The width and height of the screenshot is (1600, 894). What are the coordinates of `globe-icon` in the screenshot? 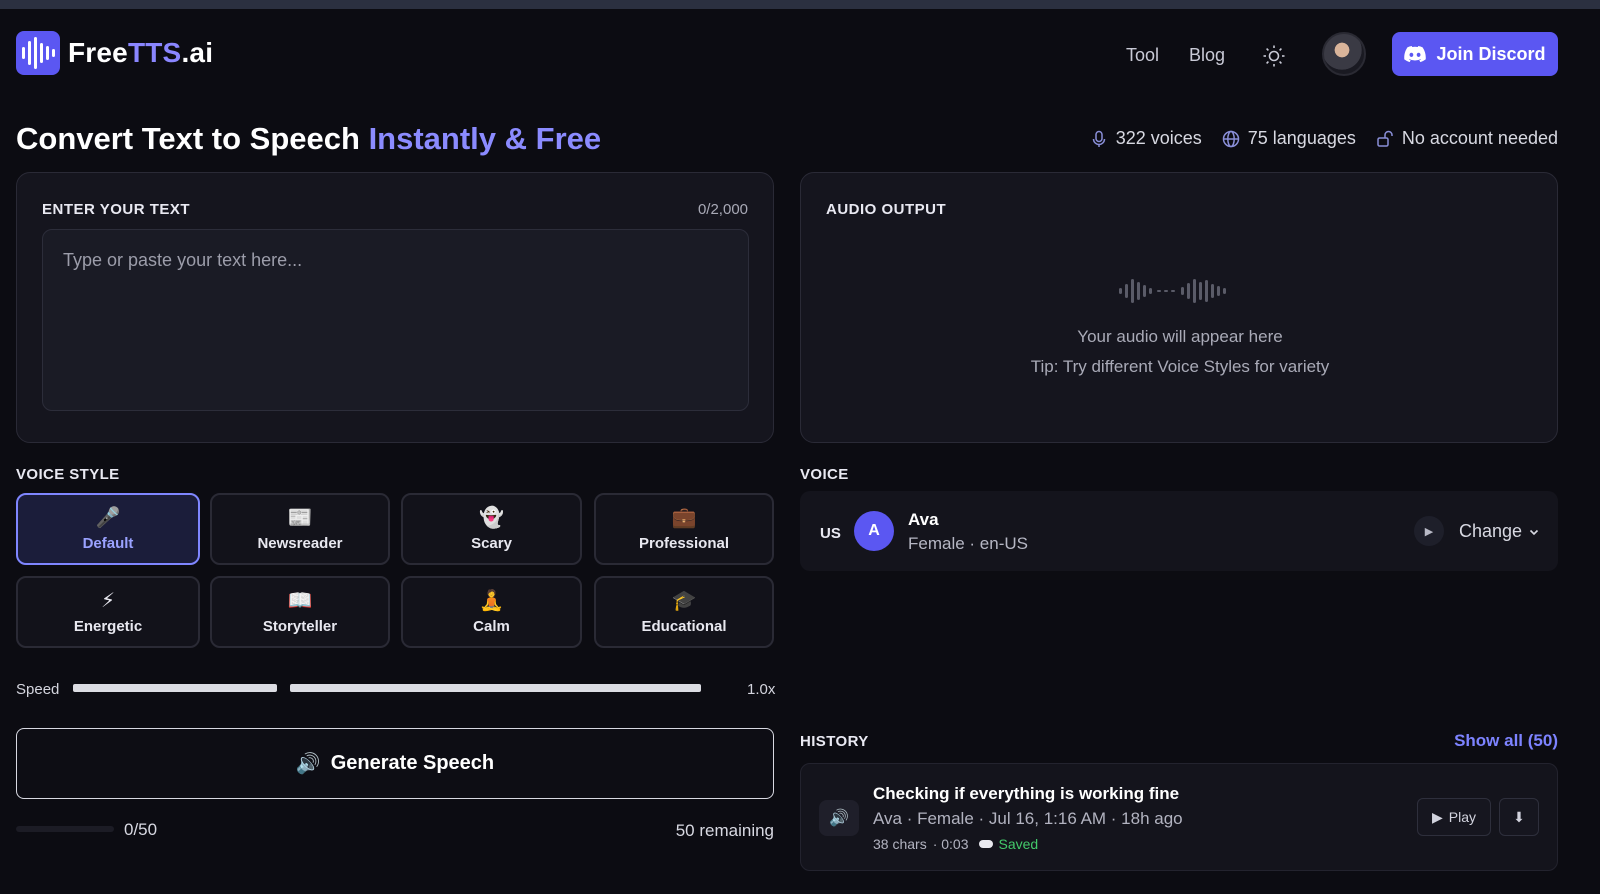 It's located at (1231, 138).